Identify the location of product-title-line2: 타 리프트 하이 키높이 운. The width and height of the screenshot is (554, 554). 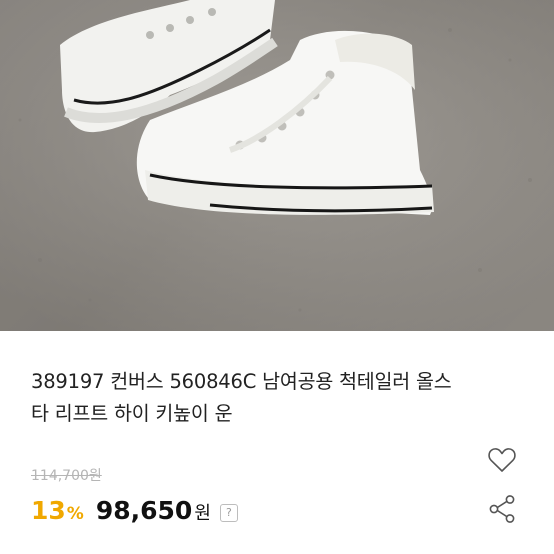
(132, 413).